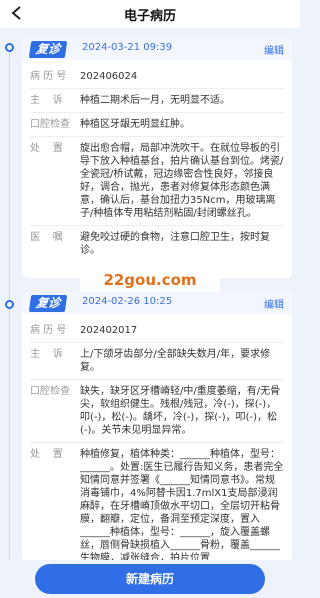  I want to click on complaint-value: 种植二期术后一月，无明显不适。, so click(155, 100).